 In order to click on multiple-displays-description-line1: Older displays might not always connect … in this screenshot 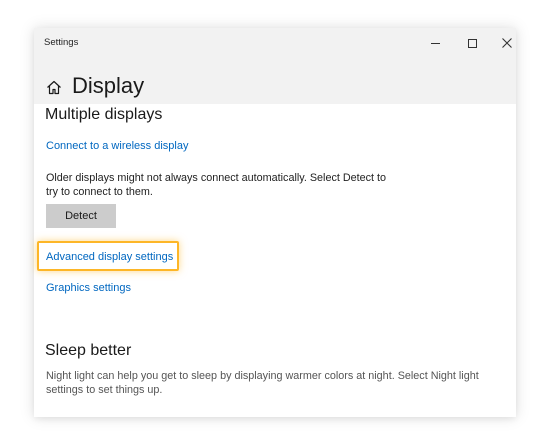, I will do `click(216, 178)`.